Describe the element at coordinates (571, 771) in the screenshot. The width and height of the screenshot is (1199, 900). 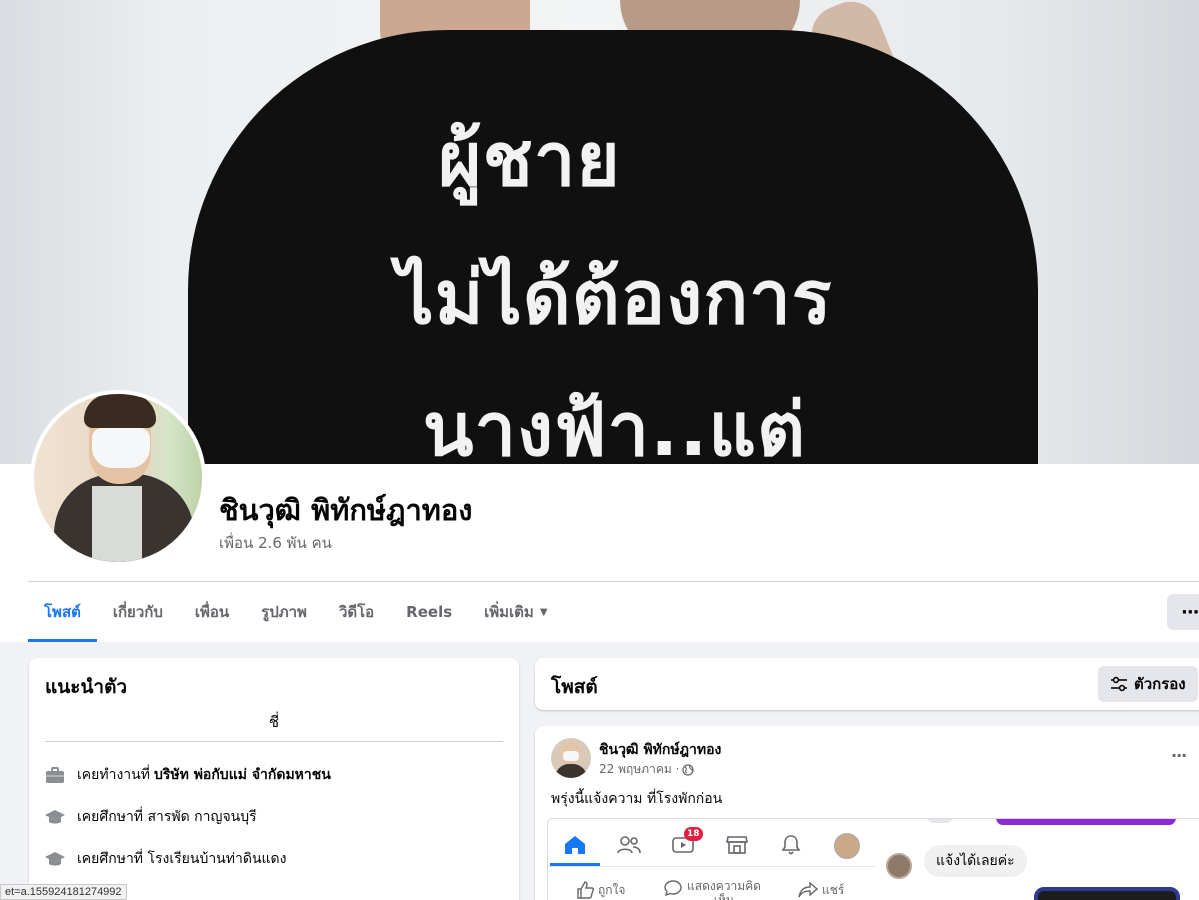
I see `post-avatar-jacket` at that location.